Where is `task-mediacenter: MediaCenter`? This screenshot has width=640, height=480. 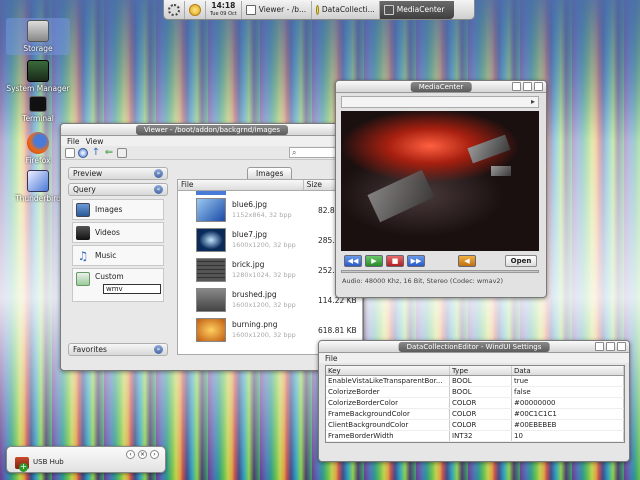
task-mediacenter: MediaCenter is located at coordinates (416, 9).